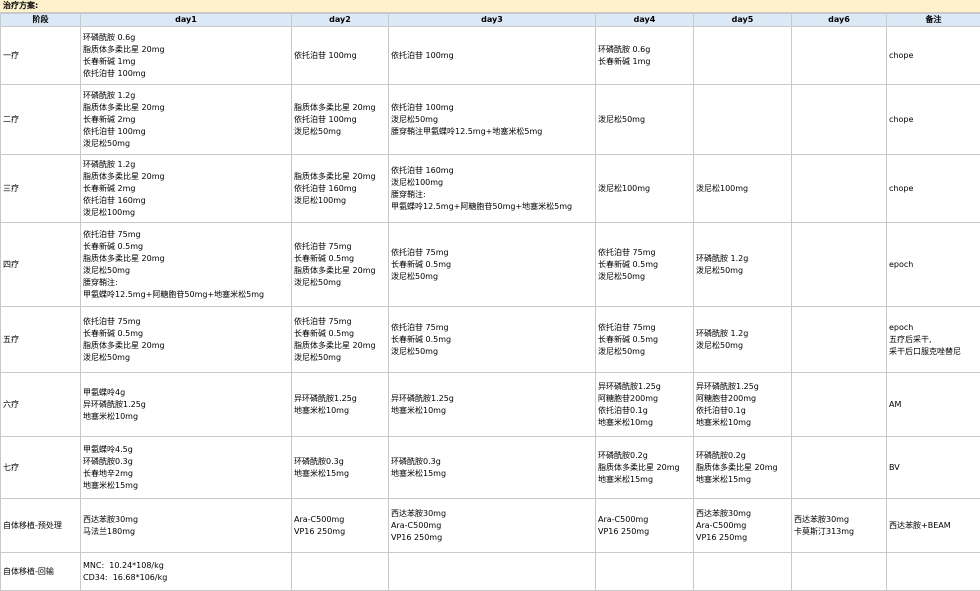  What do you see at coordinates (40, 404) in the screenshot?
I see `stage-cell: 六疗` at bounding box center [40, 404].